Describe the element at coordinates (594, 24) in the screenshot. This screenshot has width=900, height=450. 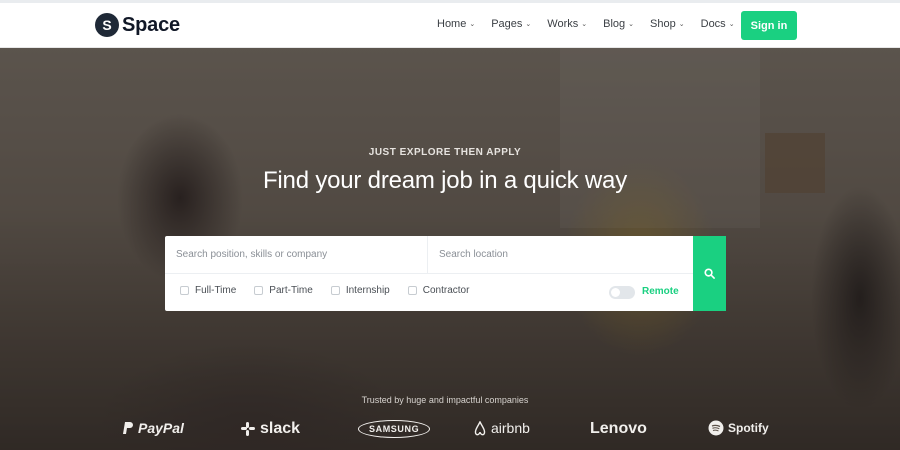
I see `main-nav: Home ⌄ Pages ⌄ Works ⌄ Blog ⌄ Shop ⌄ Docs ⌄` at that location.